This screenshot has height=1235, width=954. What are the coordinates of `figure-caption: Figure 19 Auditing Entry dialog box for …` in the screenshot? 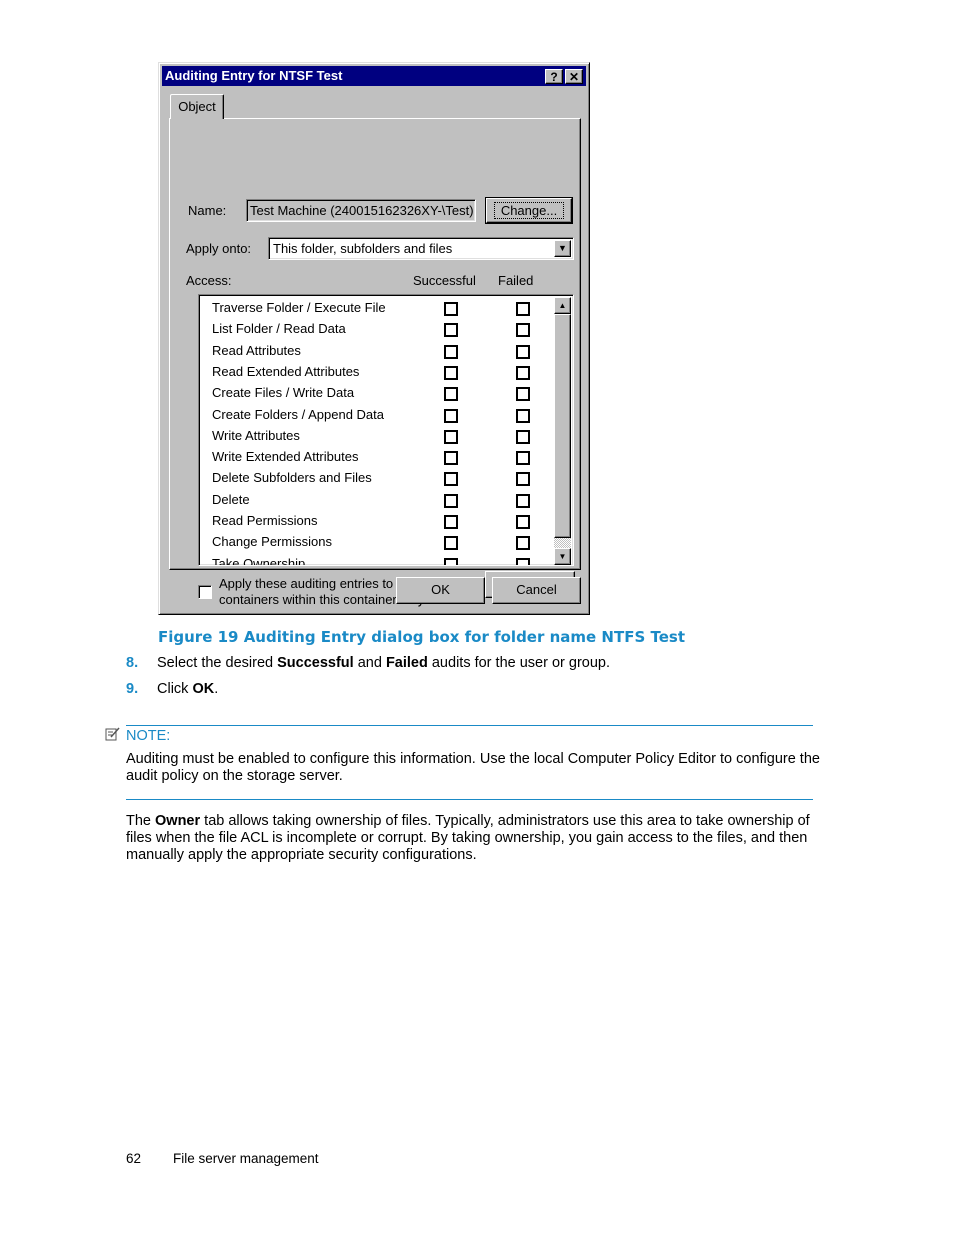 It's located at (421, 637).